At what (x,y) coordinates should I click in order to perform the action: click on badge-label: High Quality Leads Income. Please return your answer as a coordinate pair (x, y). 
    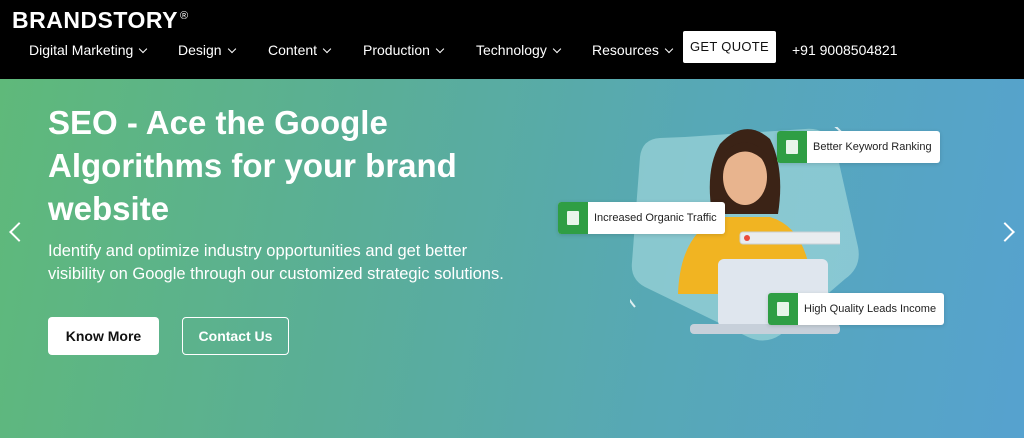
    Looking at the image, I should click on (870, 309).